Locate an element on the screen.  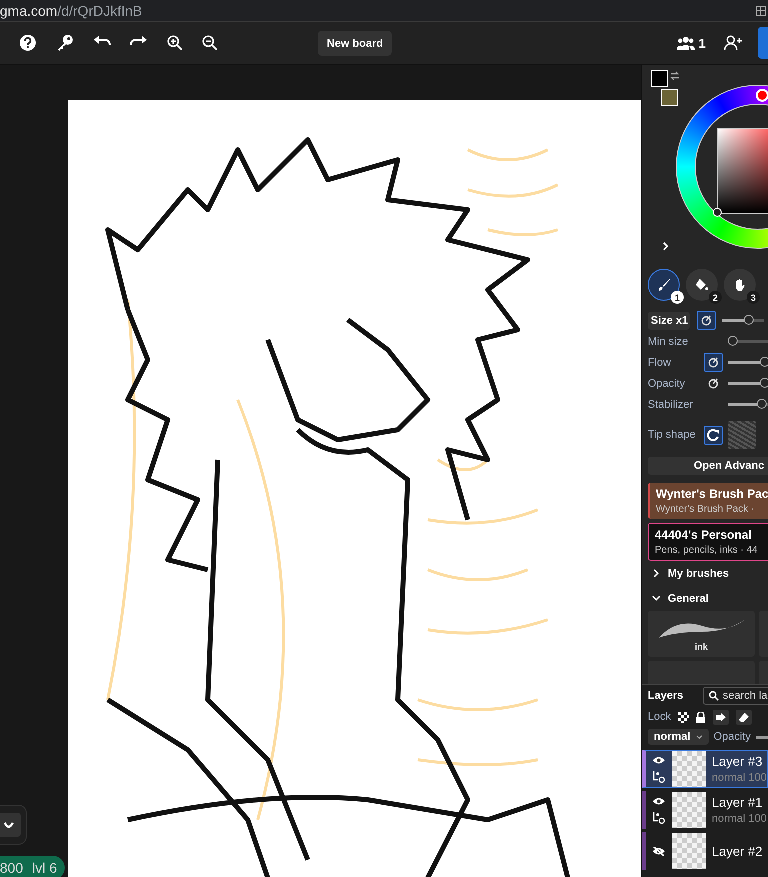
zoom-in-icon is located at coordinates (175, 43).